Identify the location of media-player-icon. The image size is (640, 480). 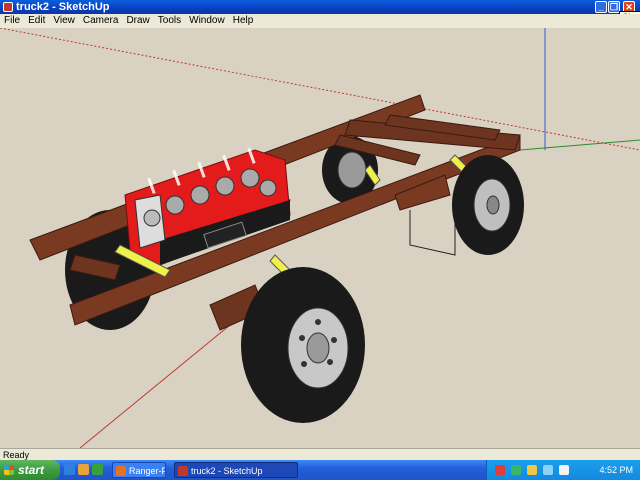
(83, 469).